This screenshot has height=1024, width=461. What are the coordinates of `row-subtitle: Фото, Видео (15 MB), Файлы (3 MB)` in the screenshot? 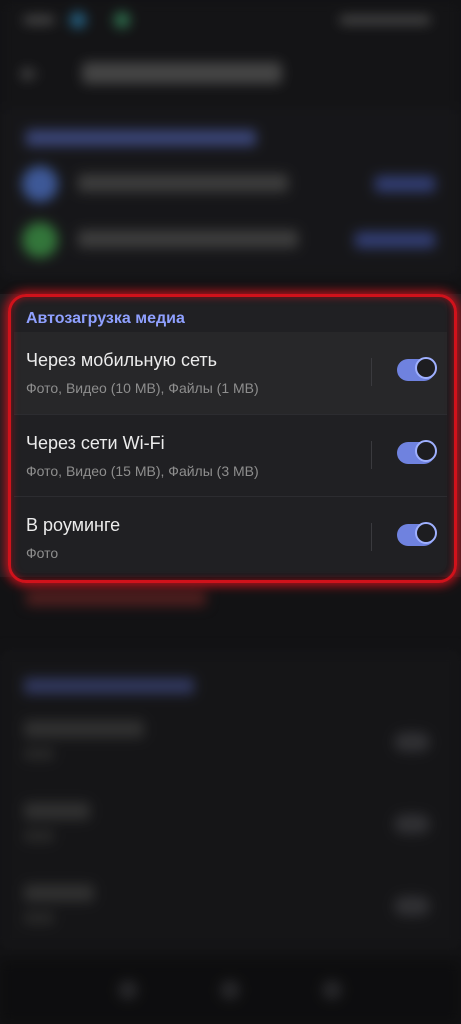 It's located at (142, 471).